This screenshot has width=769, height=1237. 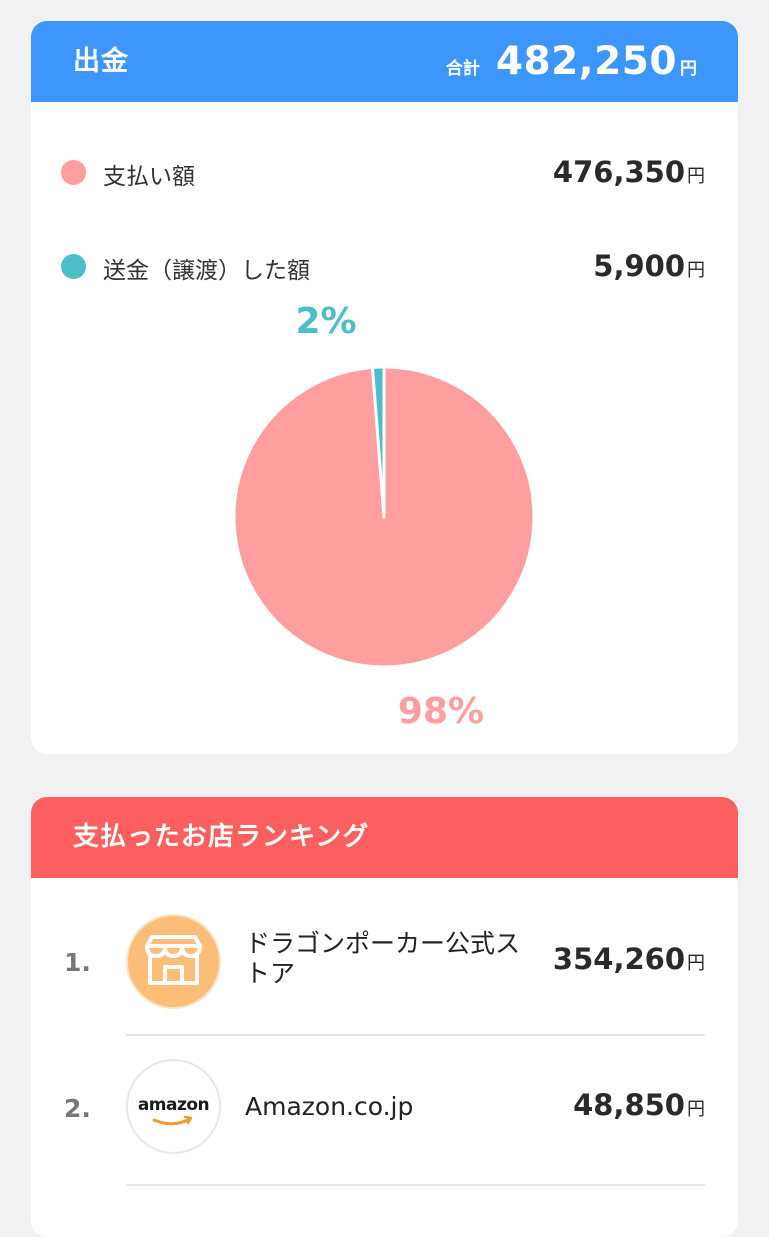 What do you see at coordinates (383, 958) in the screenshot?
I see `store-name: ドラゴンポーカー公式ストア` at bounding box center [383, 958].